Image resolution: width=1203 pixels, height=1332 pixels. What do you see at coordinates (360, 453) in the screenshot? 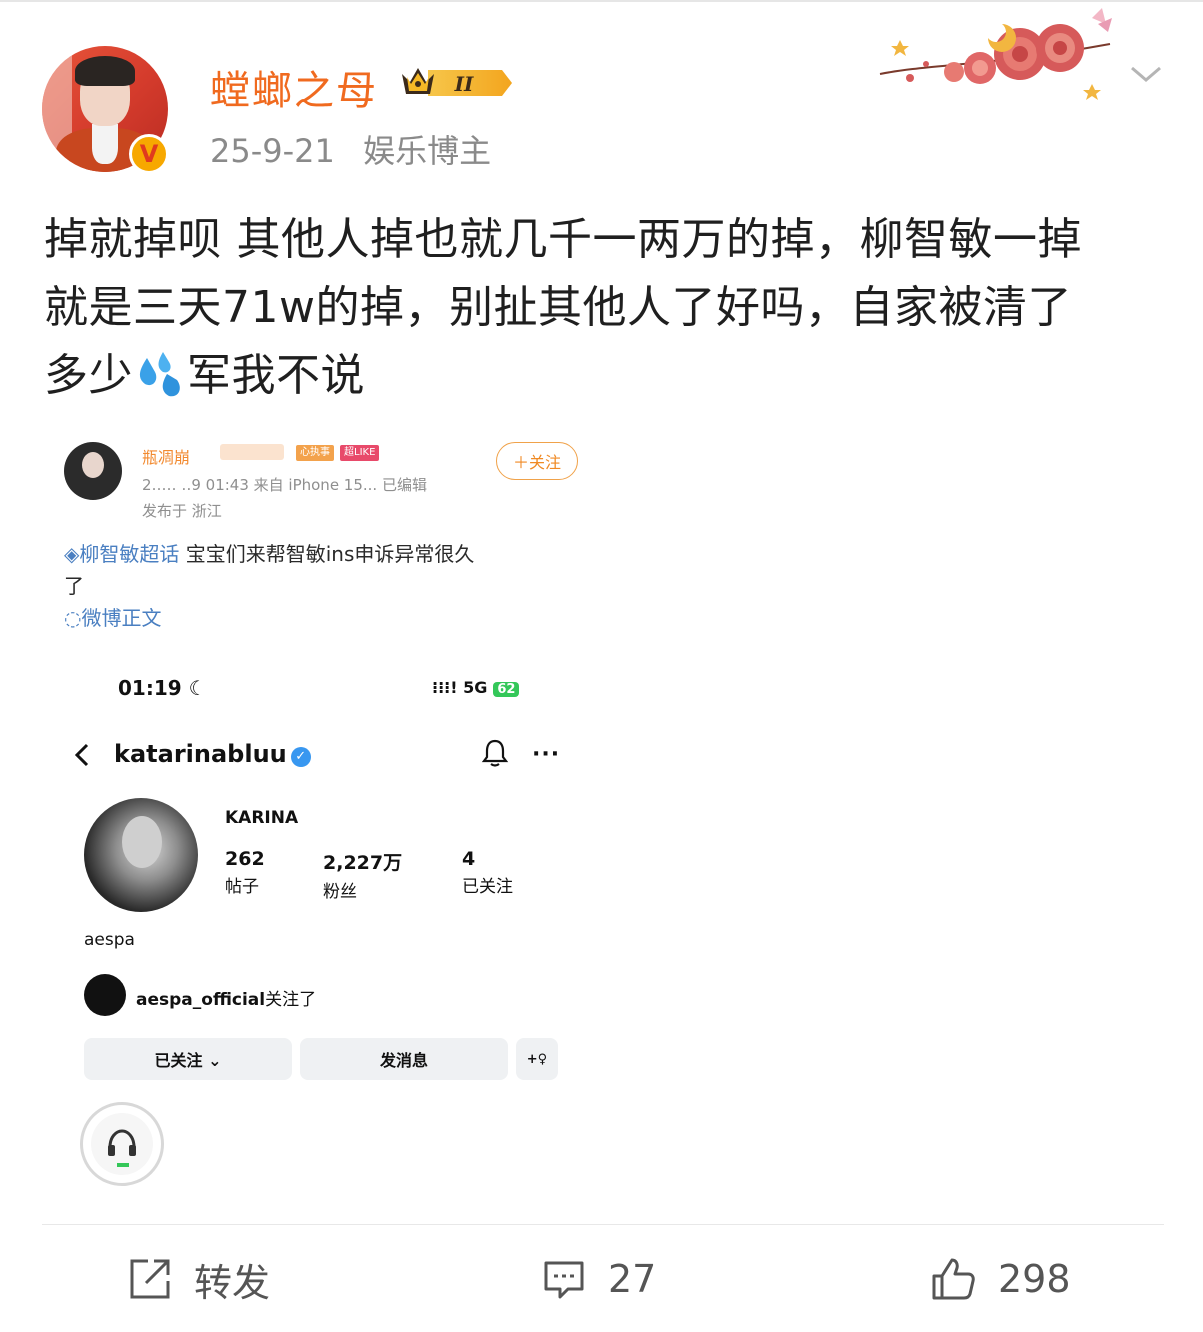
I see `embed-badge-2: 超LIKE` at bounding box center [360, 453].